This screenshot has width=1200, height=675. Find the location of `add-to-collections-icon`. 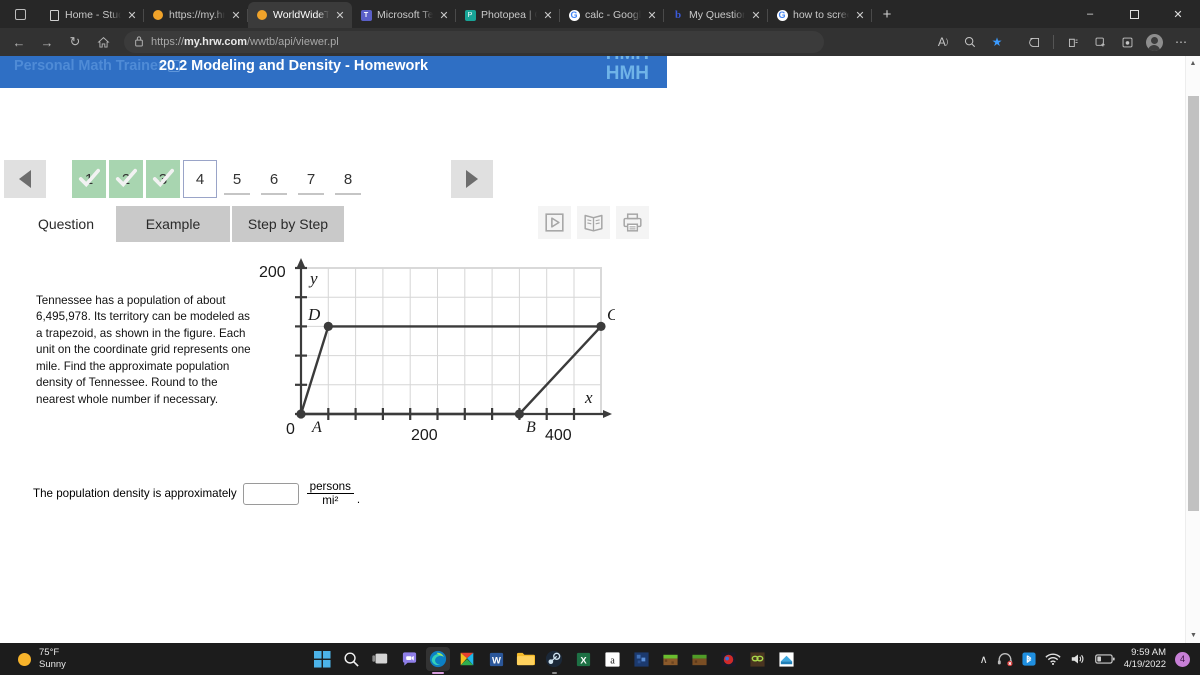

add-to-collections-icon is located at coordinates (1100, 42).